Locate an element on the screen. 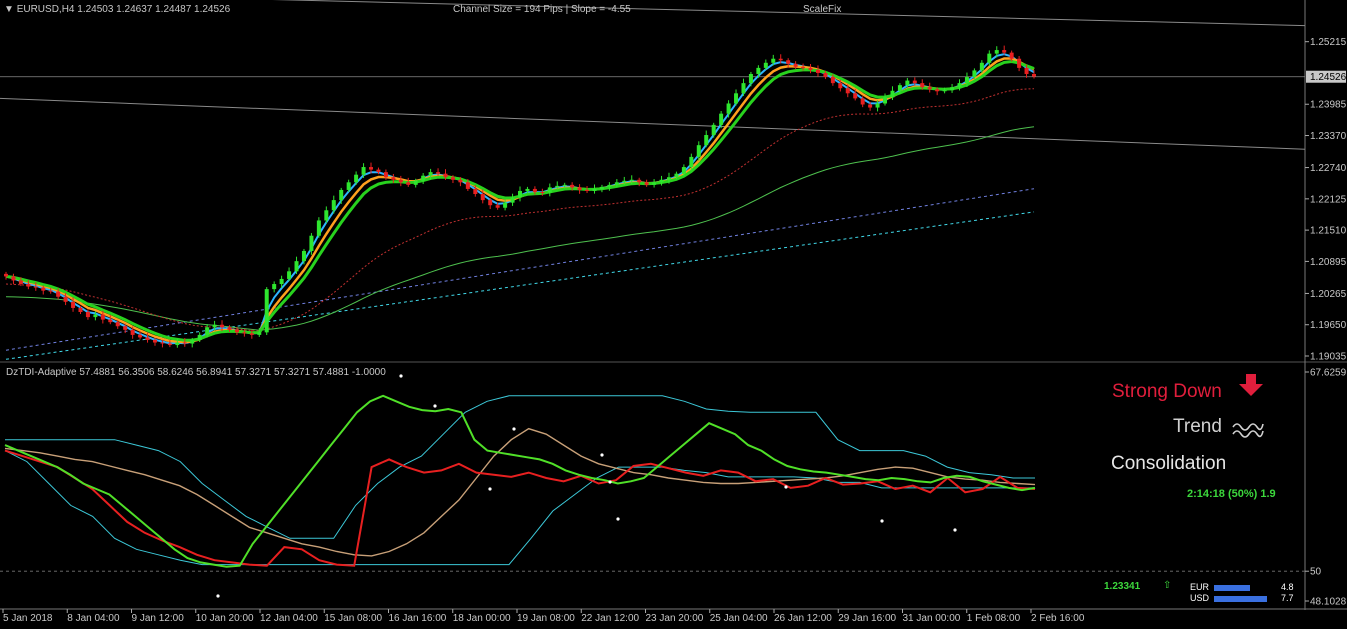  currency-usd-bar is located at coordinates (1240, 599).